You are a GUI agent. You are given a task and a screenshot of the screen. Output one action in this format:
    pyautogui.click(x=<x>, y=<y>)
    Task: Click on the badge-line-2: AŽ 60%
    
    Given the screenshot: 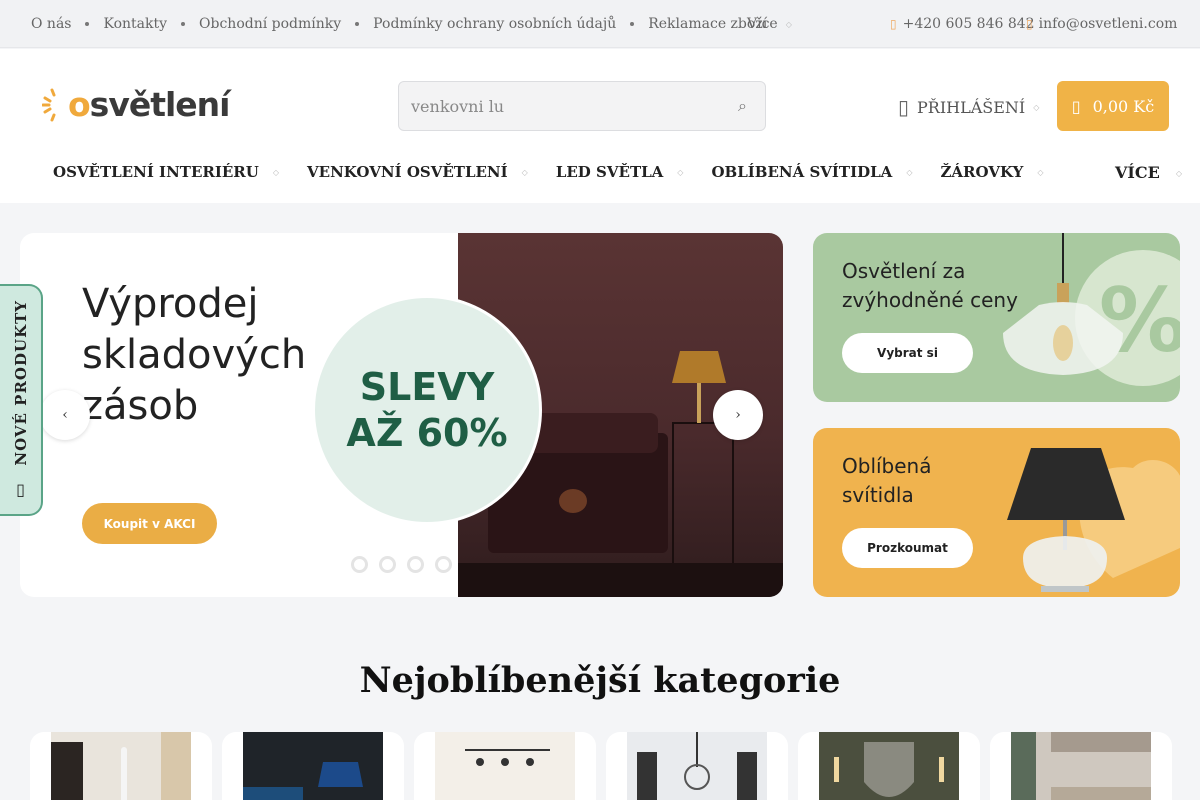 What is the action you would take?
    pyautogui.click(x=427, y=433)
    